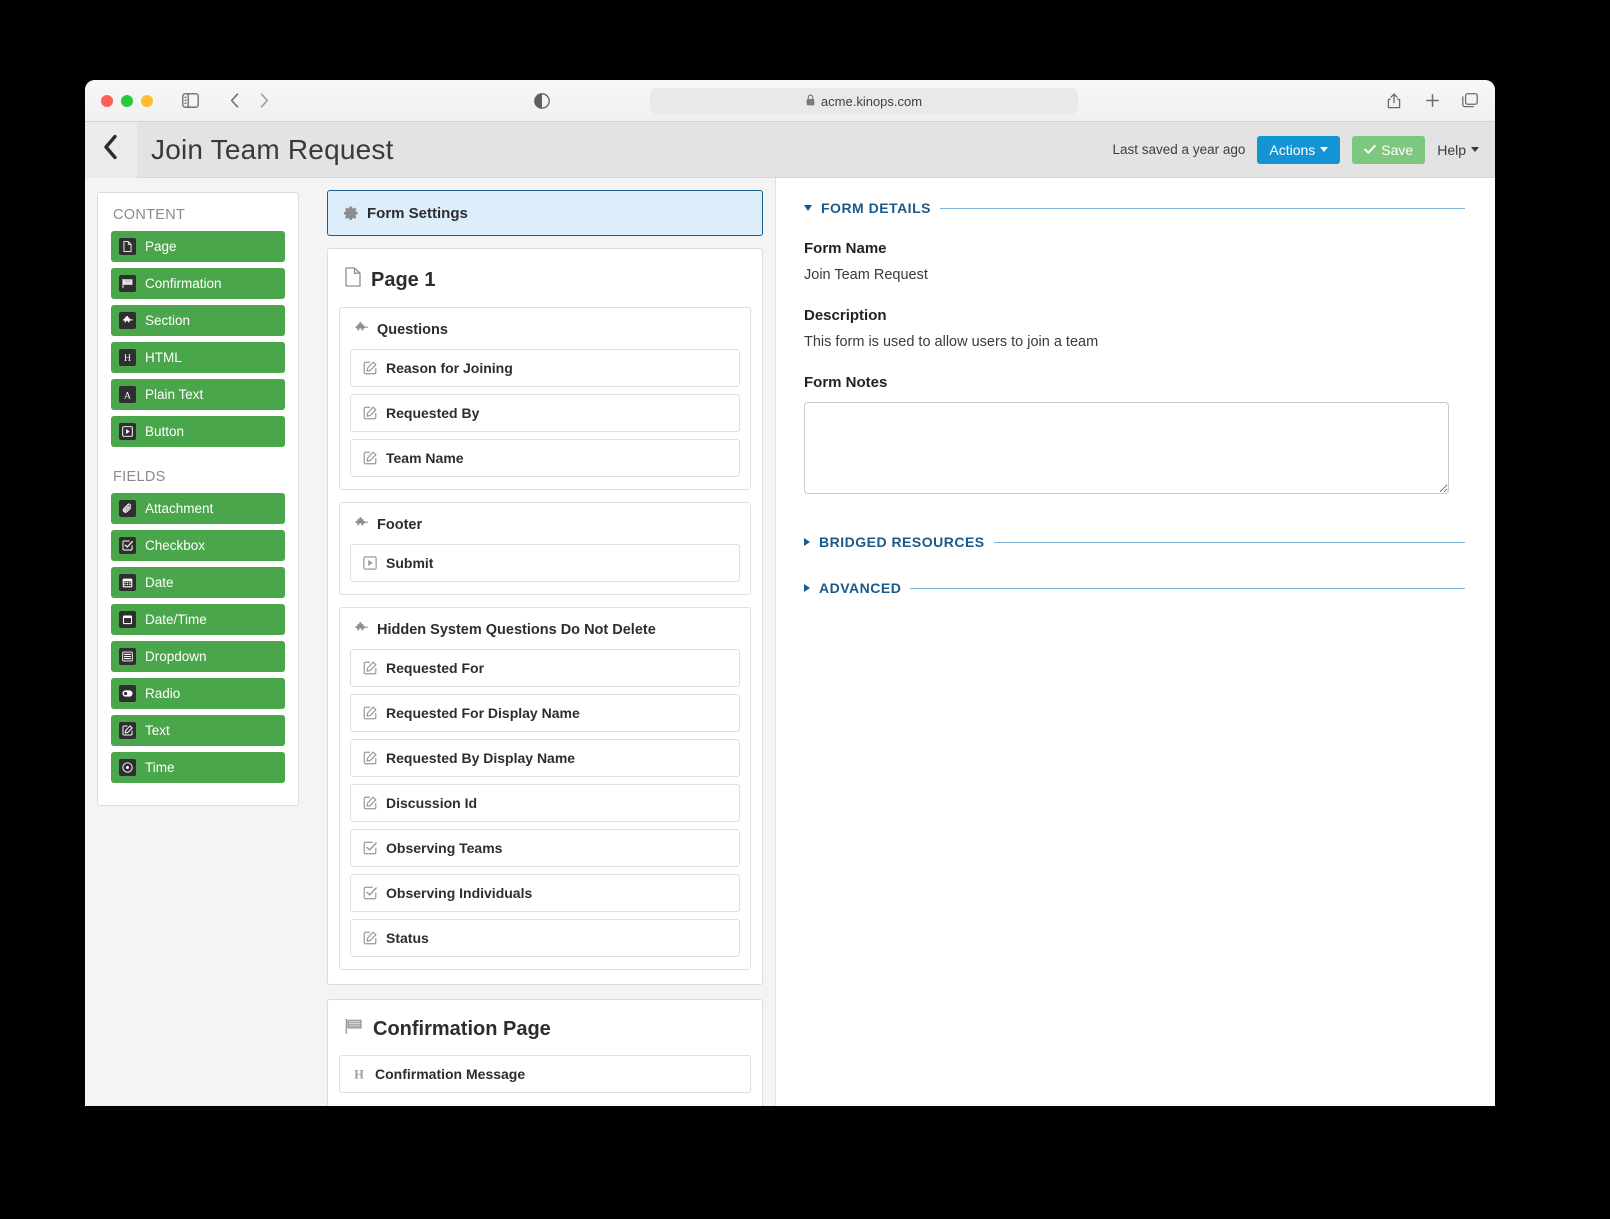 The height and width of the screenshot is (1219, 1610). What do you see at coordinates (545, 713) in the screenshot?
I see `form-element-requested-for-display-name: Requested For Display Name` at bounding box center [545, 713].